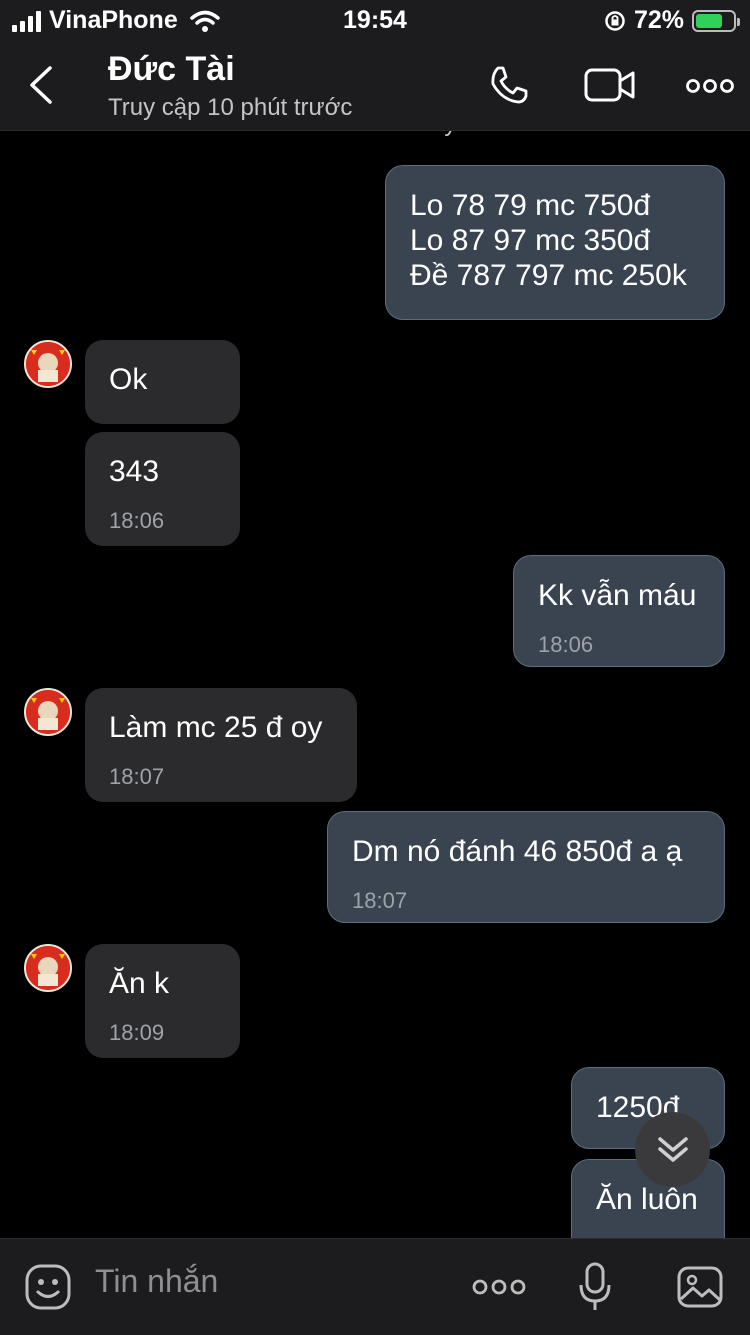 Image resolution: width=750 pixels, height=1335 pixels. Describe the element at coordinates (216, 727) in the screenshot. I see `message-text: Làm mc 25 đ oy` at that location.